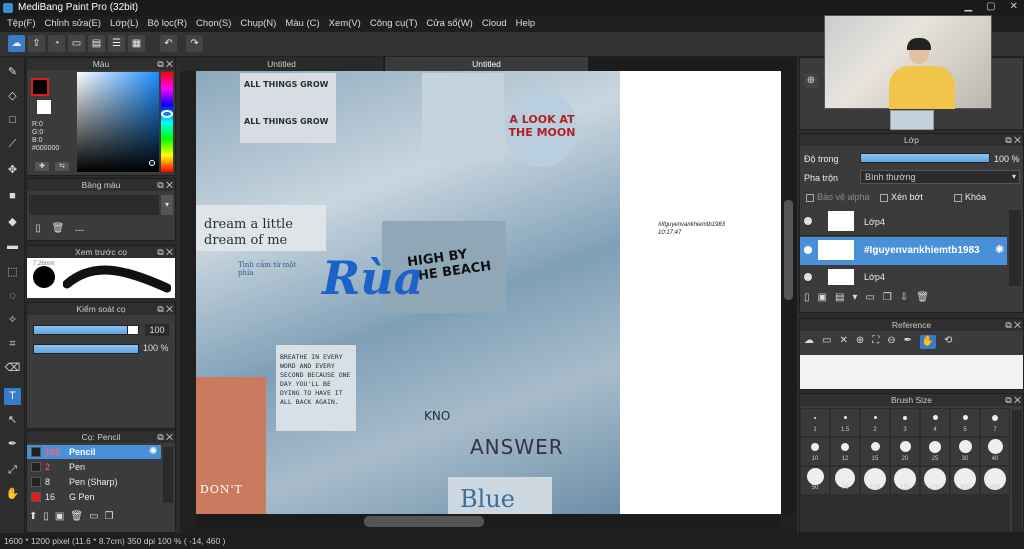 Image resolution: width=1024 pixels, height=549 pixels. What do you see at coordinates (875, 480) in the screenshot?
I see `brush-size-cell: 100` at bounding box center [875, 480].